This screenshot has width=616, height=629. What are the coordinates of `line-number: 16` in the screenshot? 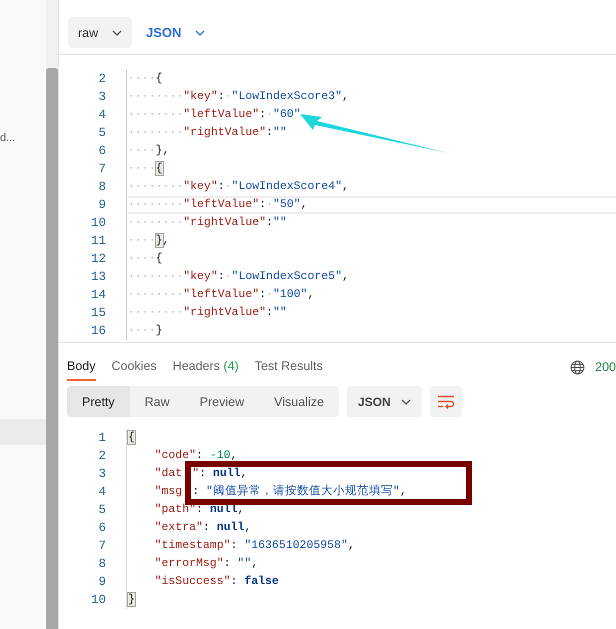 It's located at (98, 331).